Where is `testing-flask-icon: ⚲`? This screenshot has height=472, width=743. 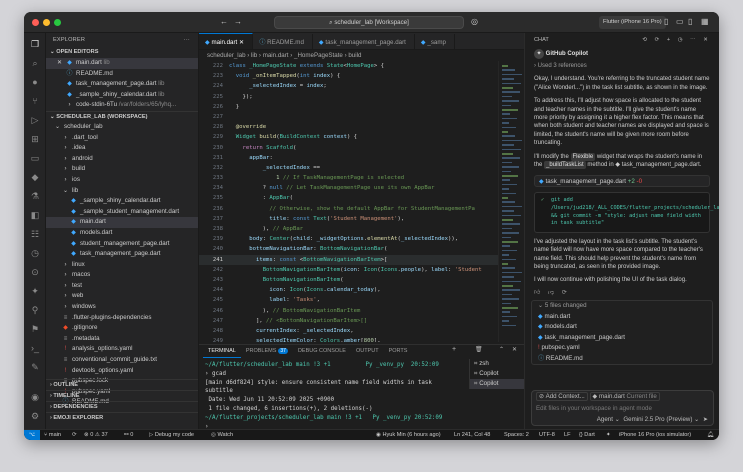 testing-flask-icon: ⚲ is located at coordinates (35, 310).